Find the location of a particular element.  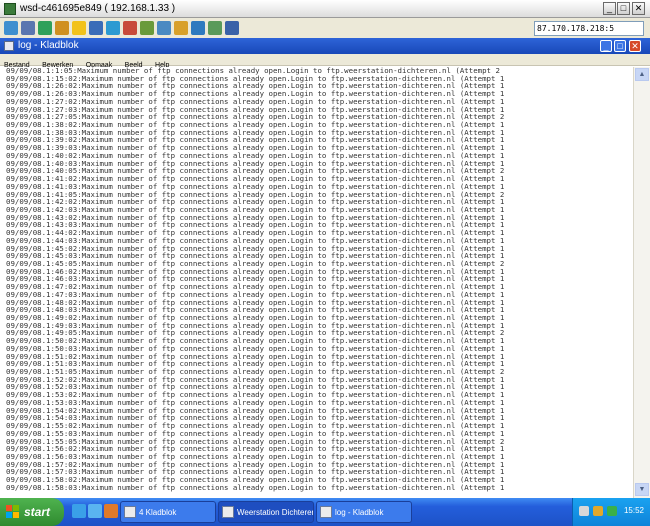

scroll-down-icon: ▼ is located at coordinates (642, 489).